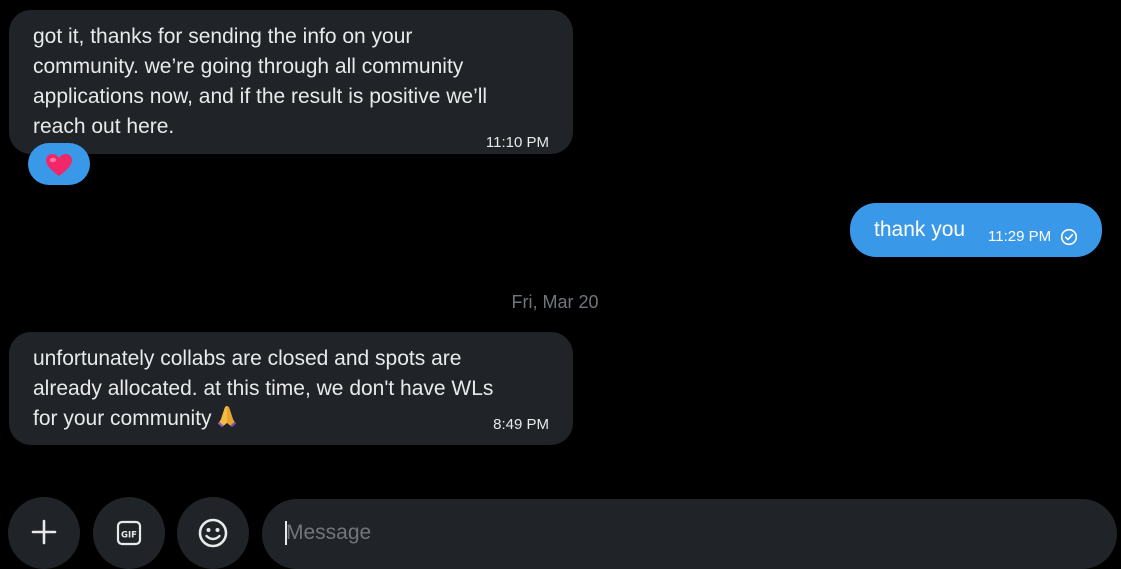  What do you see at coordinates (1069, 237) in the screenshot?
I see `check-circle-icon` at bounding box center [1069, 237].